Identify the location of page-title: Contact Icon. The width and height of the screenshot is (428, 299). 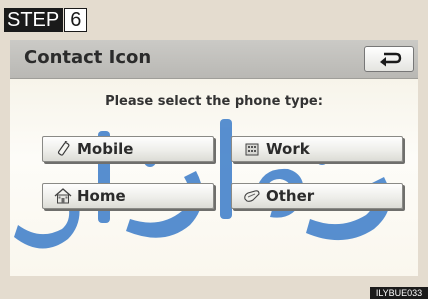
(88, 57).